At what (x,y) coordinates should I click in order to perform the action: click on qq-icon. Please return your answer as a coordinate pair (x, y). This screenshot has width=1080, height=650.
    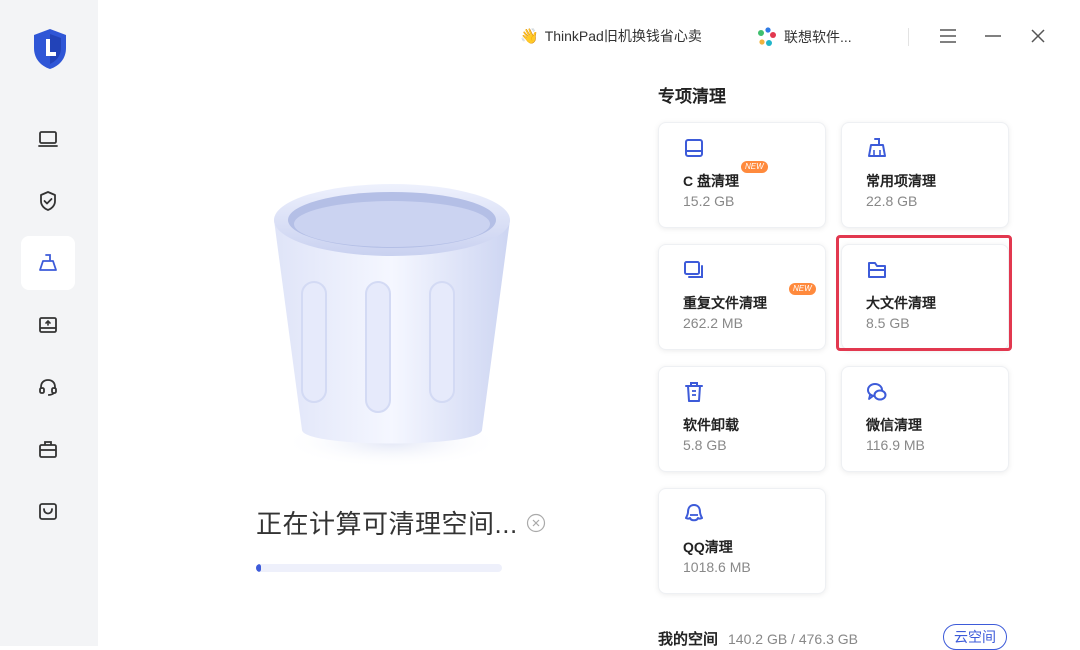
    Looking at the image, I should click on (694, 513).